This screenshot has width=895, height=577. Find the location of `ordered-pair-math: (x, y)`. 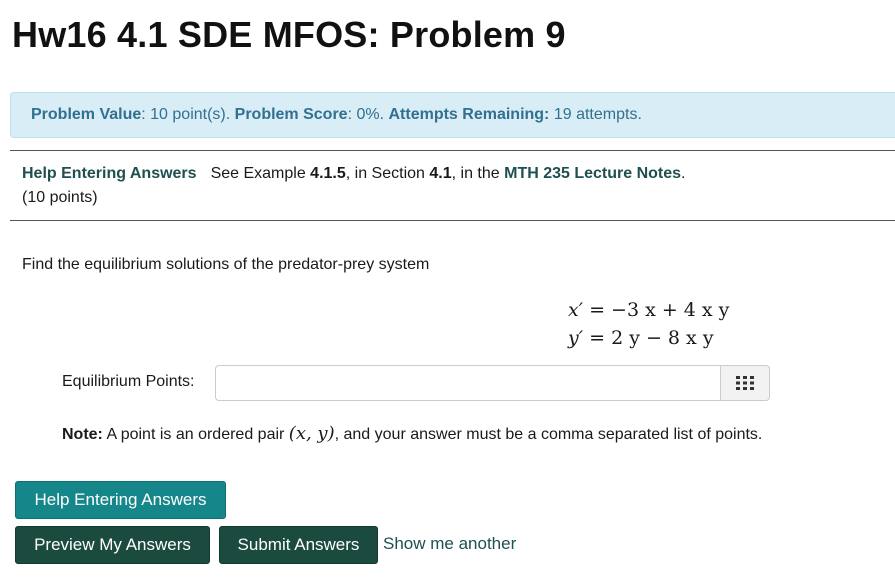

ordered-pair-math: (x, y) is located at coordinates (311, 433).